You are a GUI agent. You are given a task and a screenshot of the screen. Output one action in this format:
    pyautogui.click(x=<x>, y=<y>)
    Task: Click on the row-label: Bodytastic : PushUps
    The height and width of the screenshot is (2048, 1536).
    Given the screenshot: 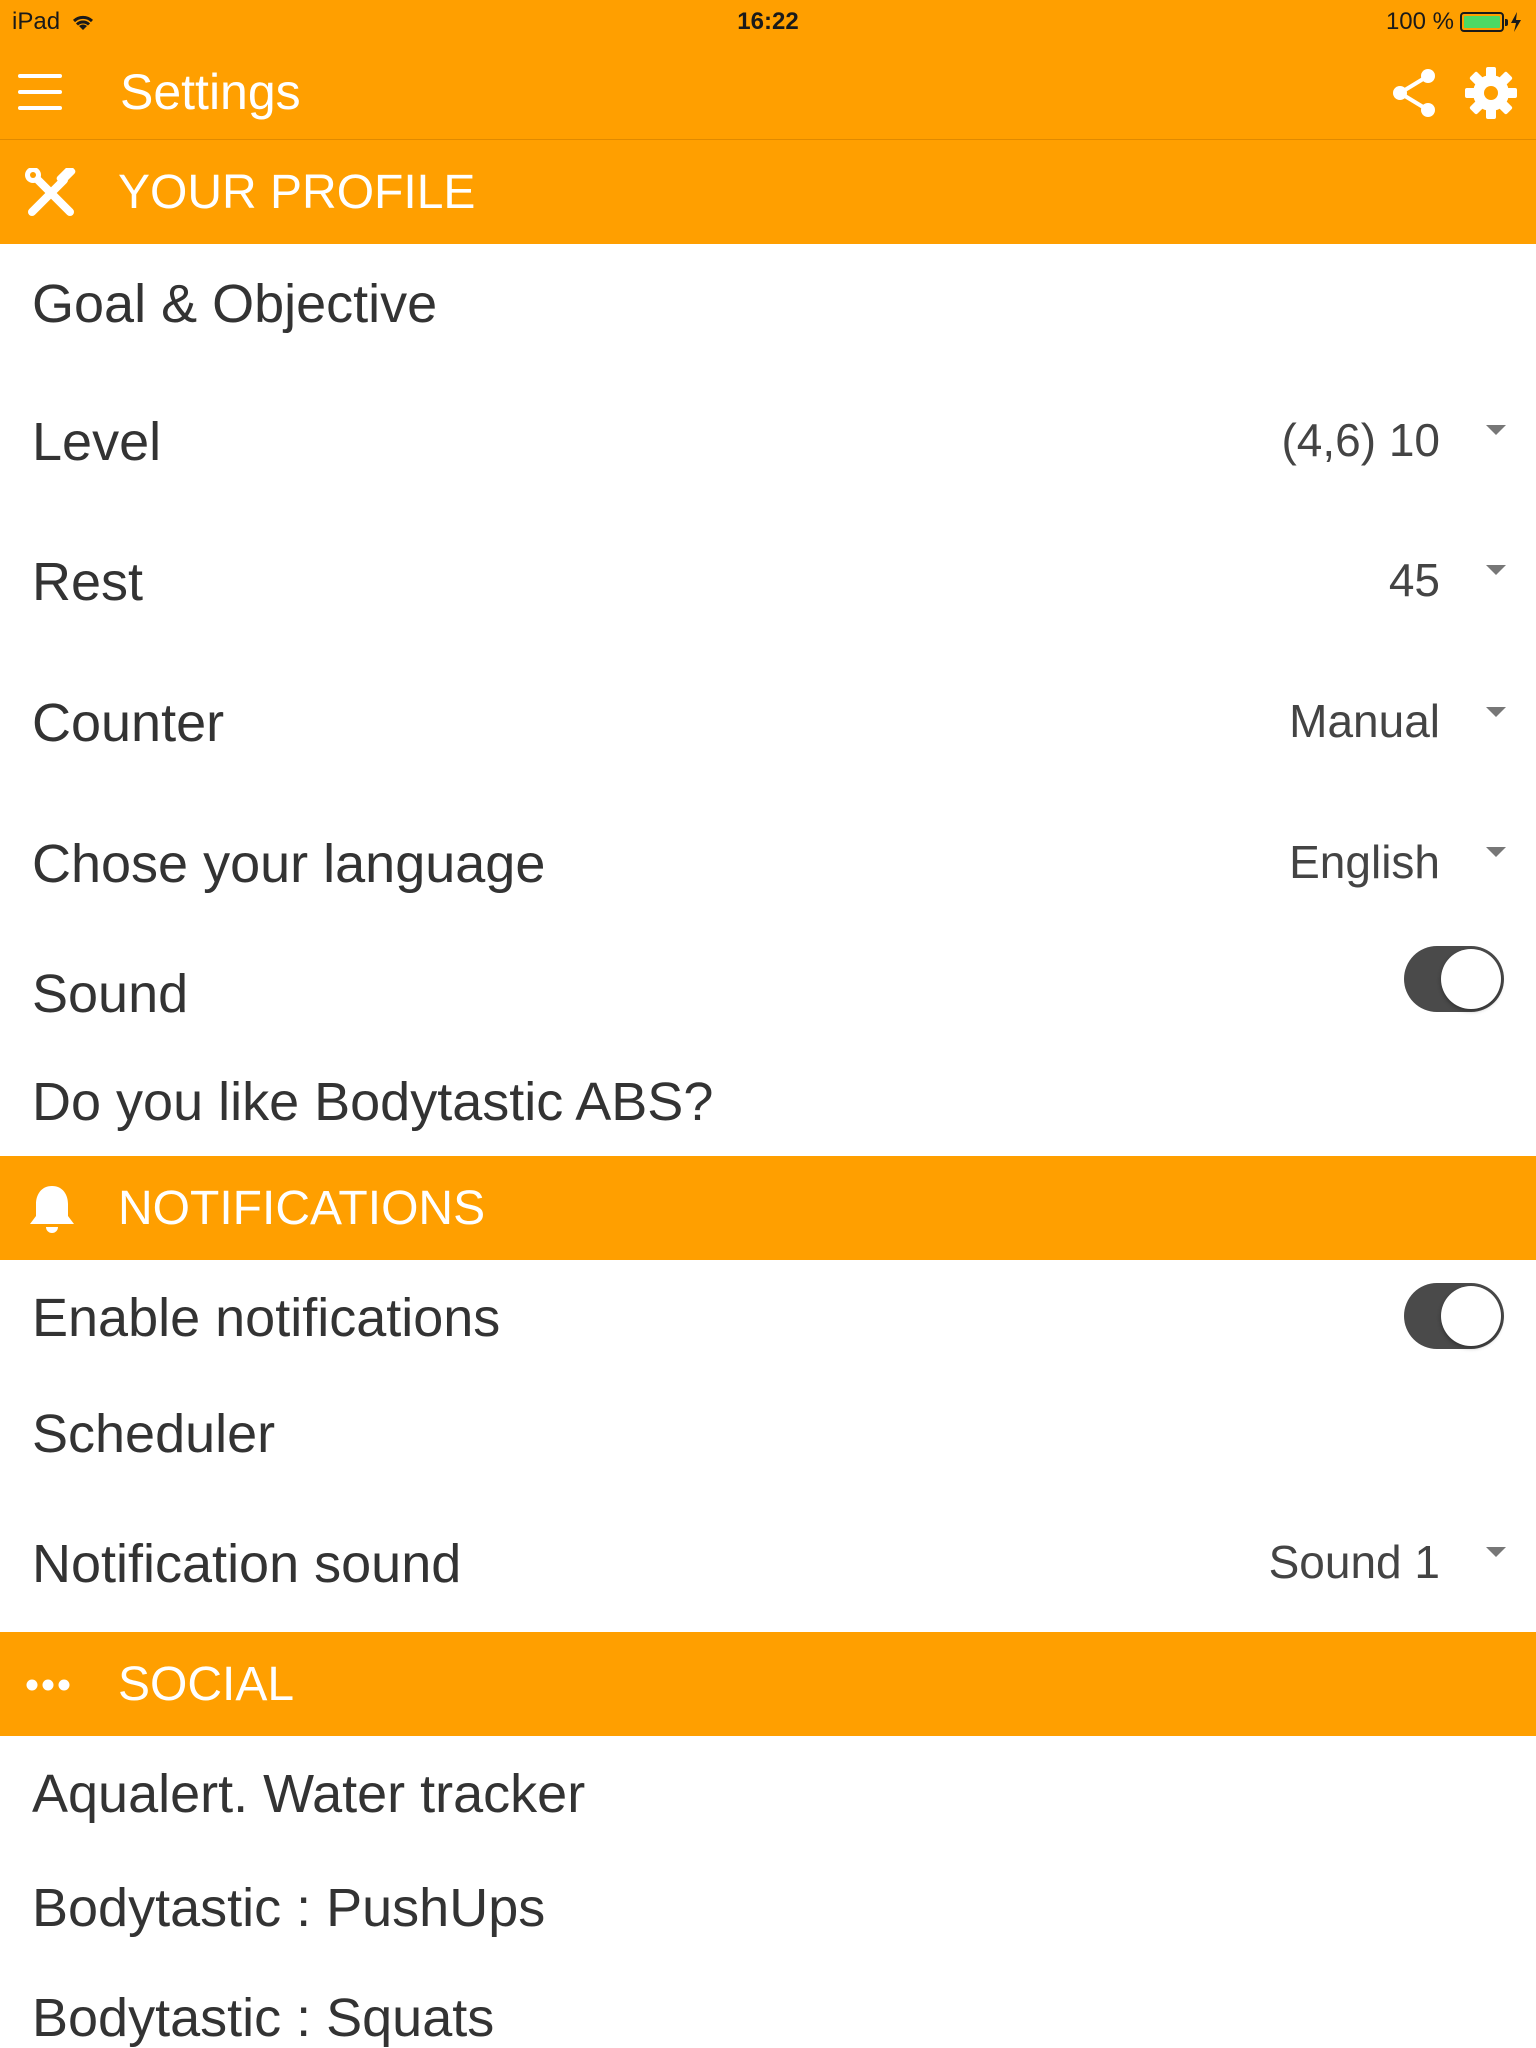 What is the action you would take?
    pyautogui.click(x=289, y=1908)
    